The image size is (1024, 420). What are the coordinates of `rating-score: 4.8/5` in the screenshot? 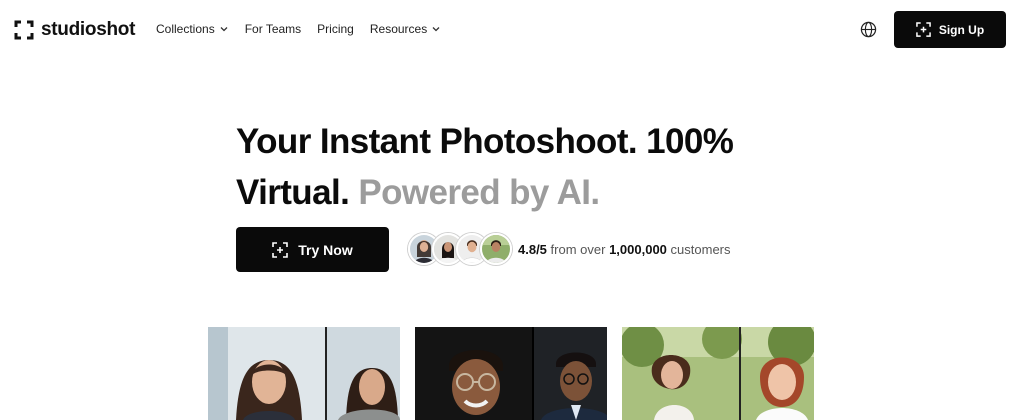 It's located at (532, 249).